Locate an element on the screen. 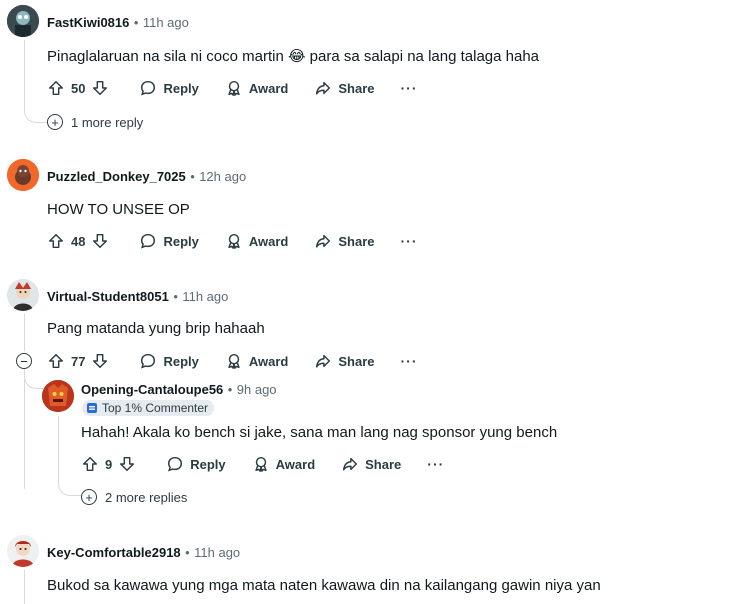 Image resolution: width=750 pixels, height=604 pixels. comment-body: HOW TO UNSEE OP is located at coordinates (118, 209).